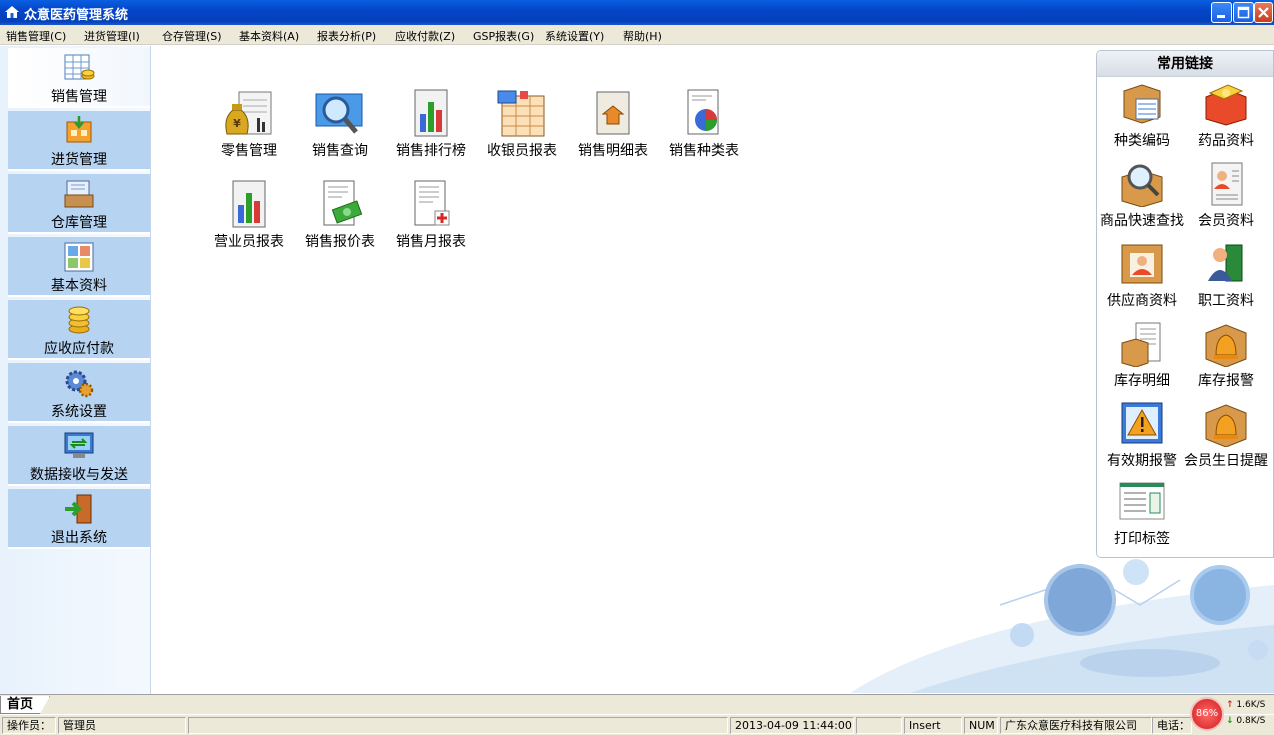 The image size is (1274, 735). I want to click on magnifier-icon, so click(339, 113).